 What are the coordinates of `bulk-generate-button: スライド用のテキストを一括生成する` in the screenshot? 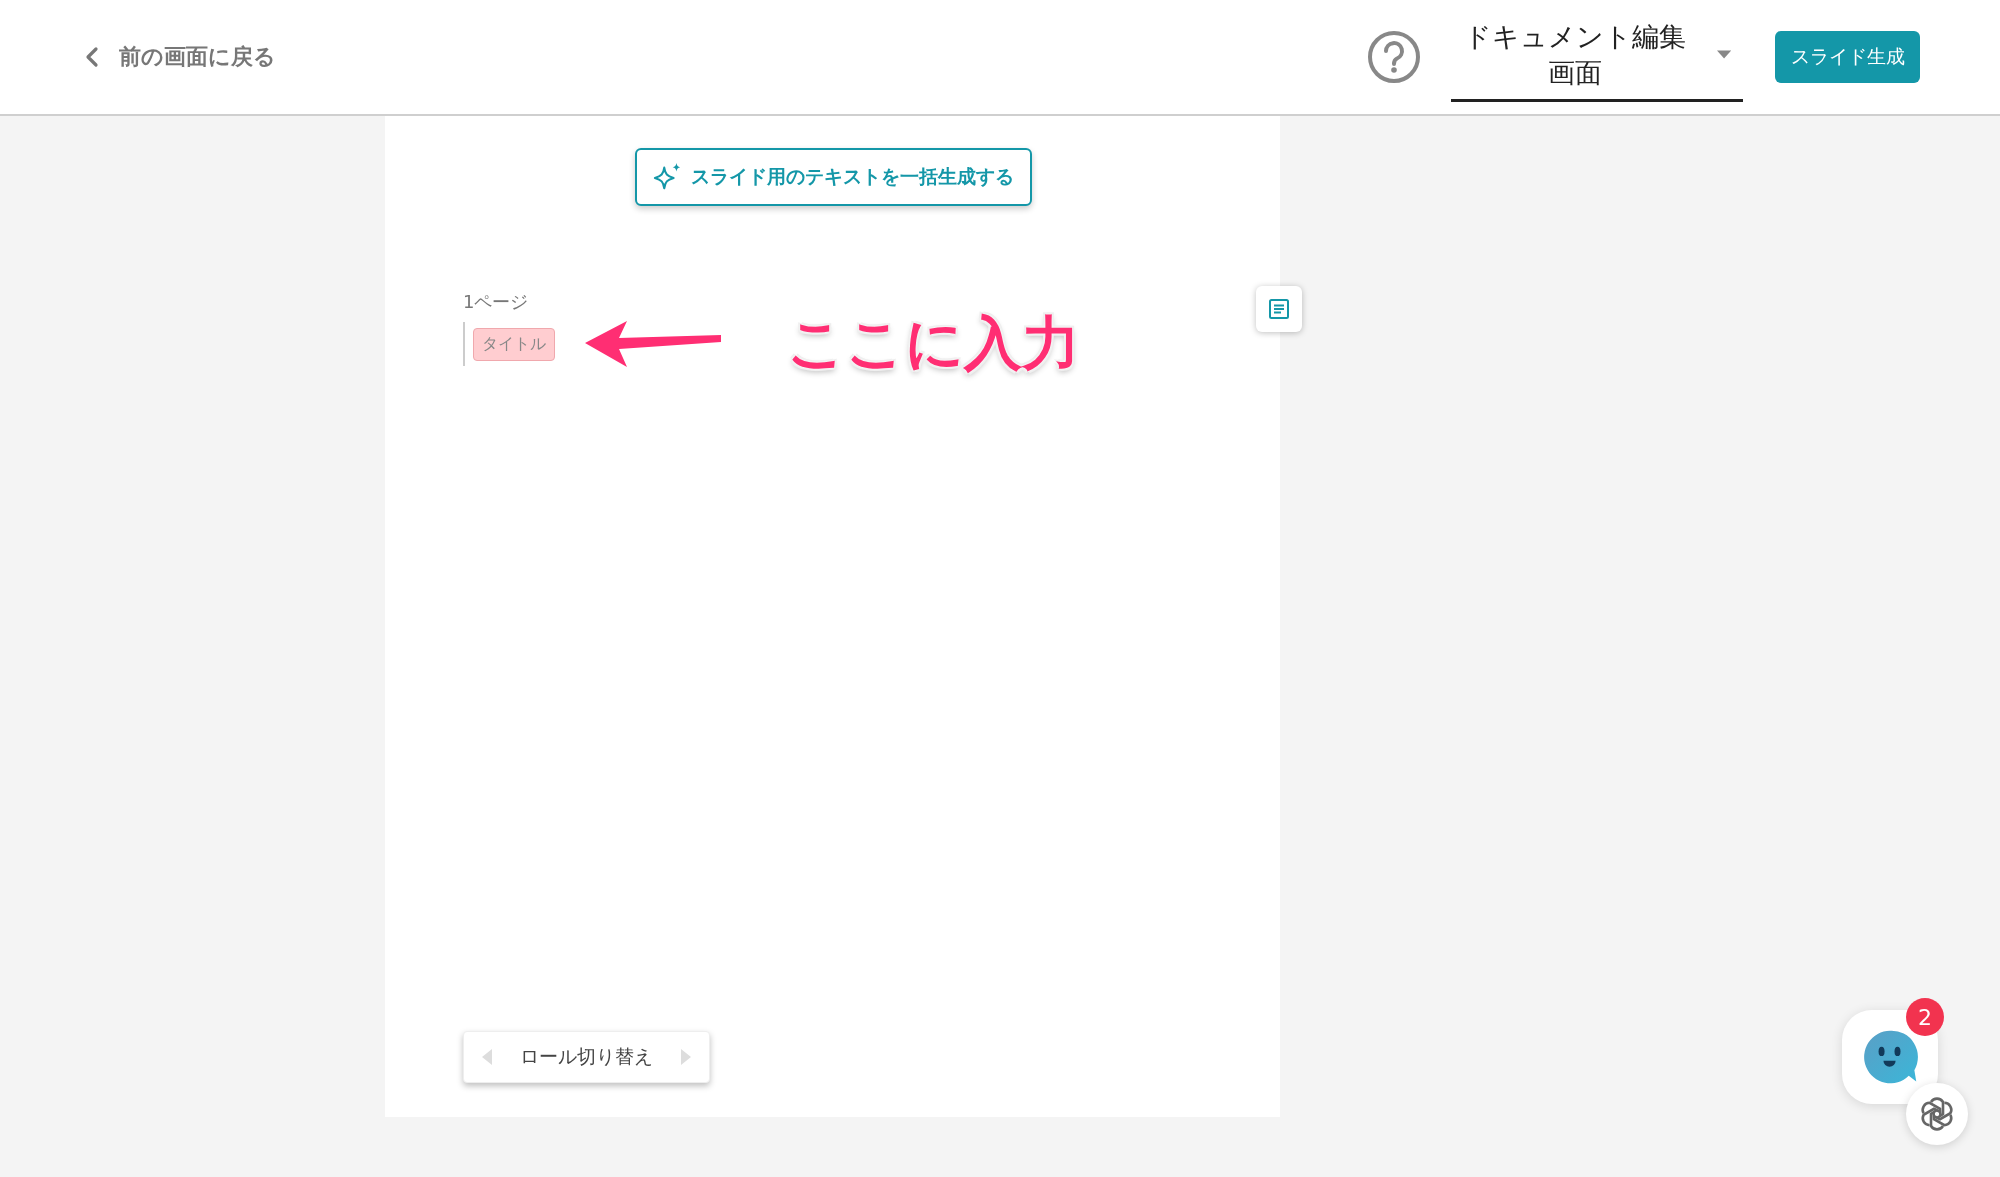 It's located at (833, 177).